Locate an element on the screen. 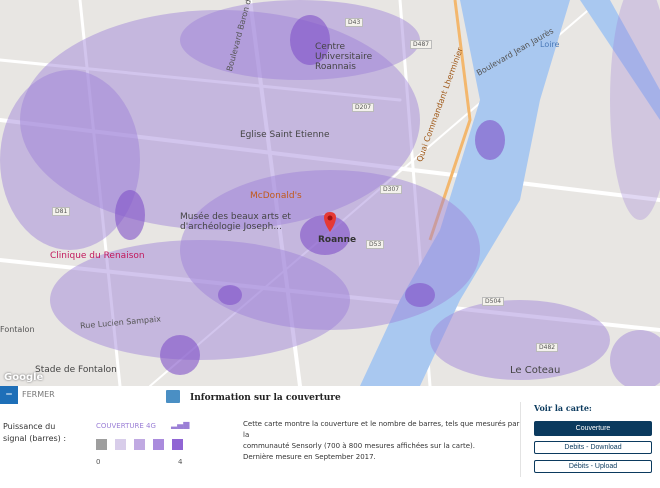 Image resolution: width=660 pixels, height=488 pixels. map-label: Fontalon is located at coordinates (17, 329).